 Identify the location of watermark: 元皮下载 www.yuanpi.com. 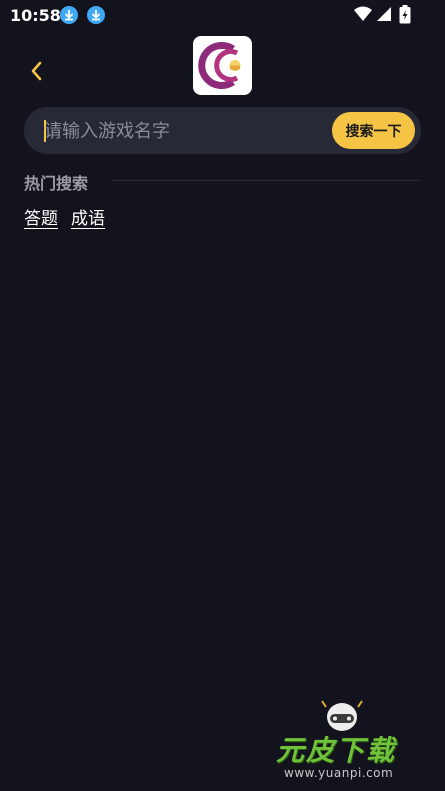
(352, 744).